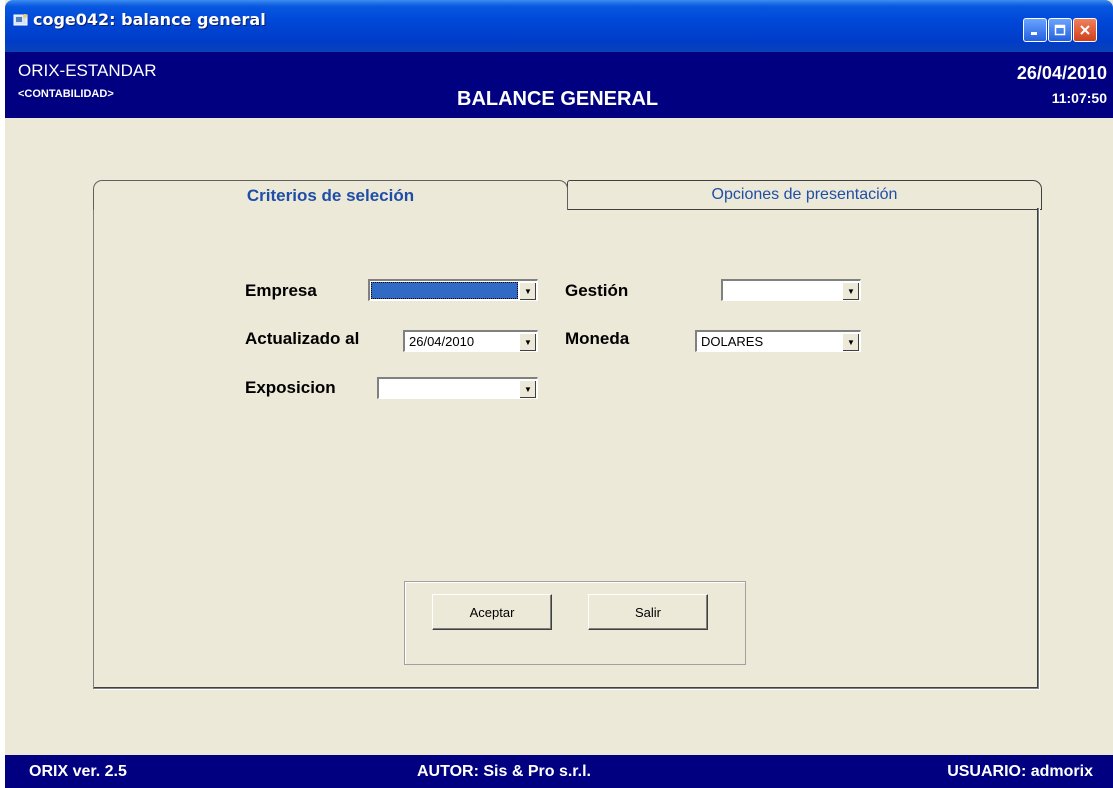 Image resolution: width=1113 pixels, height=788 pixels. What do you see at coordinates (20, 20) in the screenshot?
I see `app-window-icon` at bounding box center [20, 20].